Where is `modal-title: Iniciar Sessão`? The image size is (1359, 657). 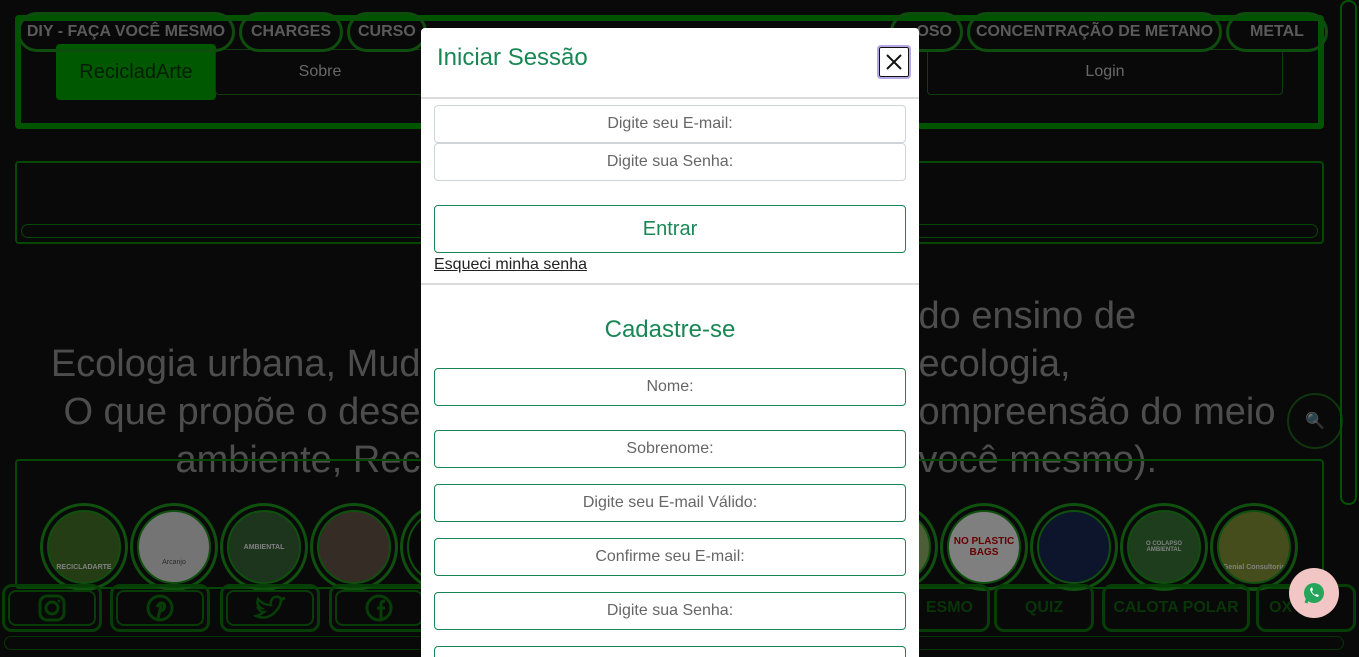
modal-title: Iniciar Sessão is located at coordinates (512, 57).